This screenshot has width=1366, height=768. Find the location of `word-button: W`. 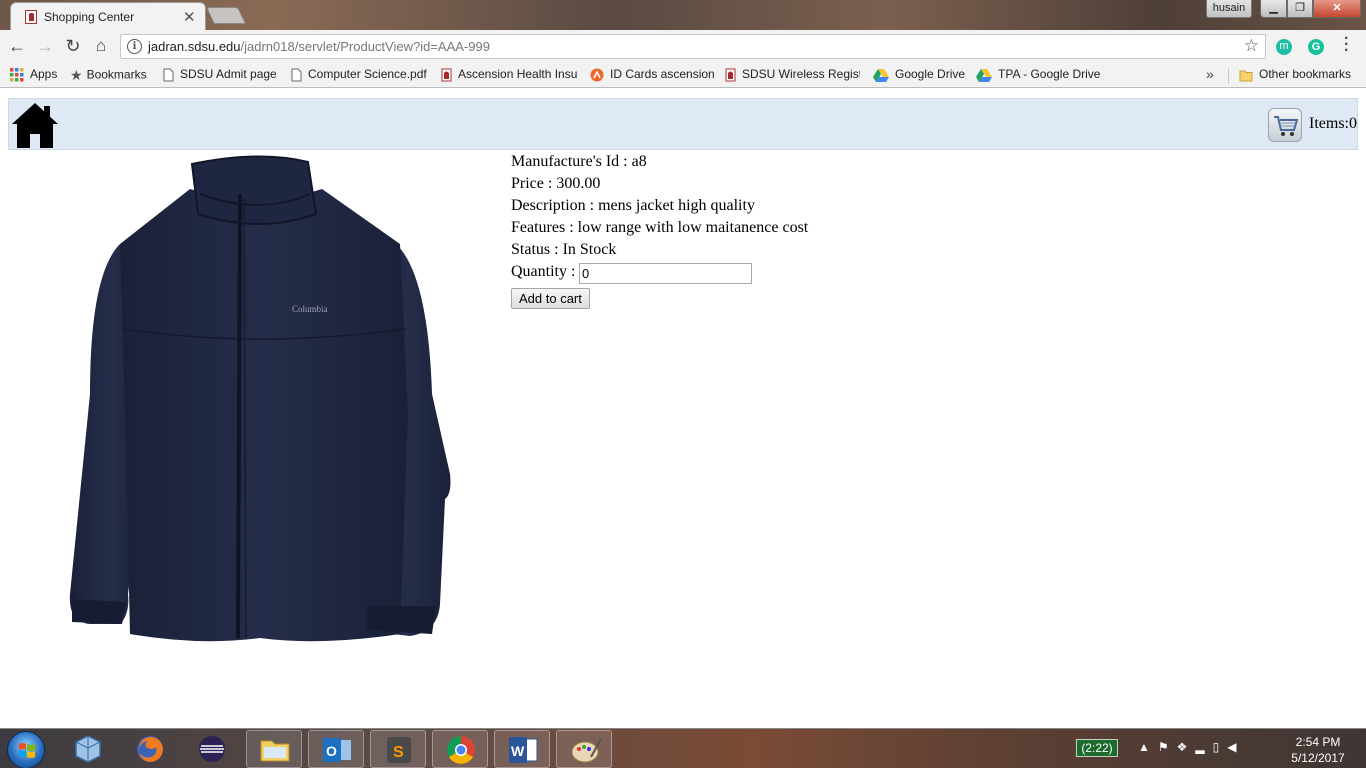

word-button: W is located at coordinates (522, 749).